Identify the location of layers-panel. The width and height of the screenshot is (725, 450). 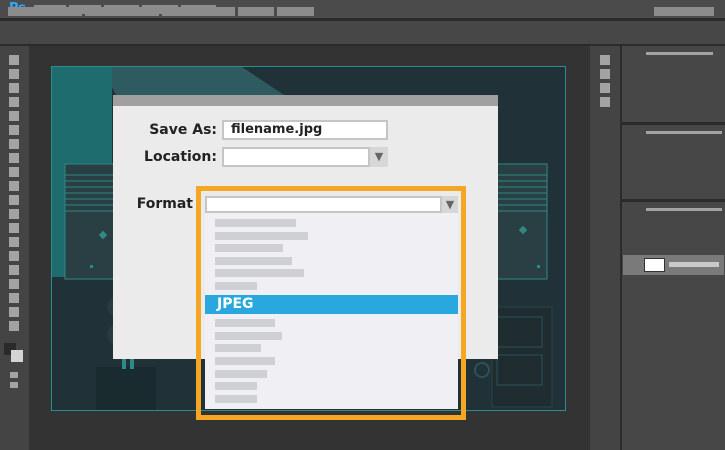
(673, 326).